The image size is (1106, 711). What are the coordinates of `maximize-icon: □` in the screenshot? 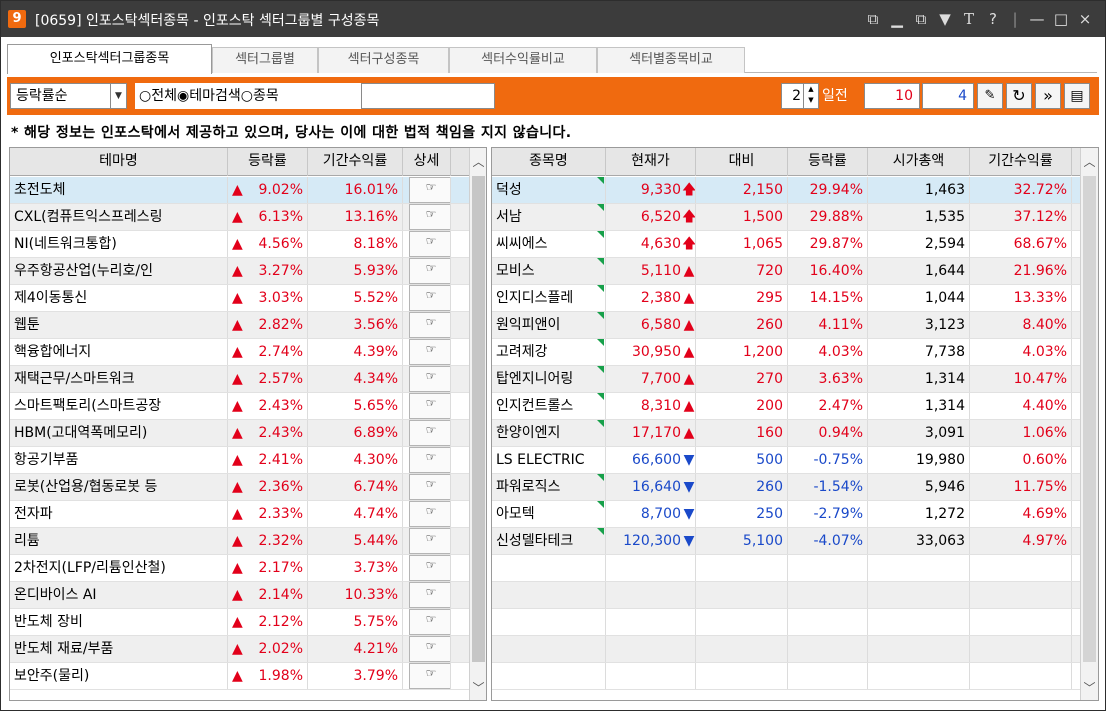 It's located at (1061, 19).